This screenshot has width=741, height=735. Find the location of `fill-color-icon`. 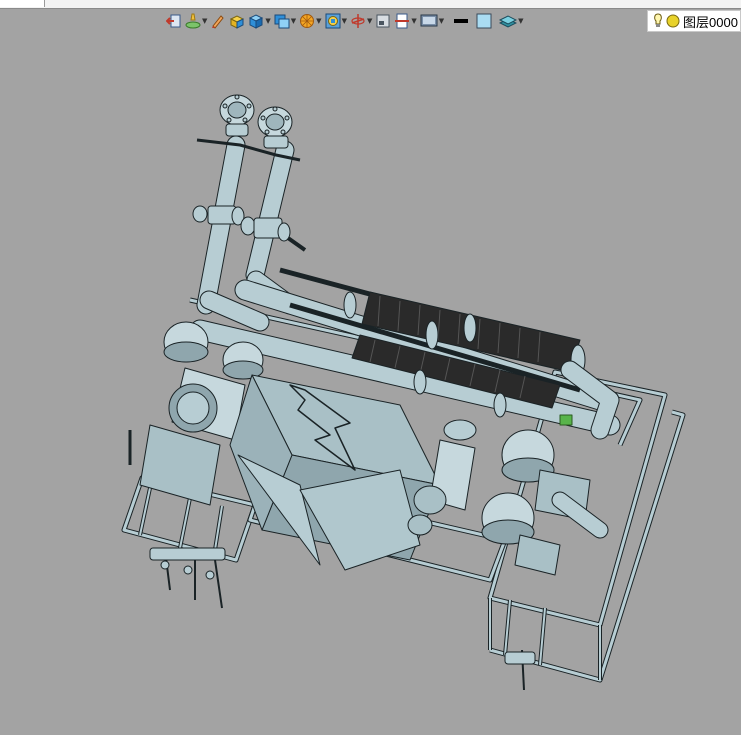

fill-color-icon is located at coordinates (484, 21).